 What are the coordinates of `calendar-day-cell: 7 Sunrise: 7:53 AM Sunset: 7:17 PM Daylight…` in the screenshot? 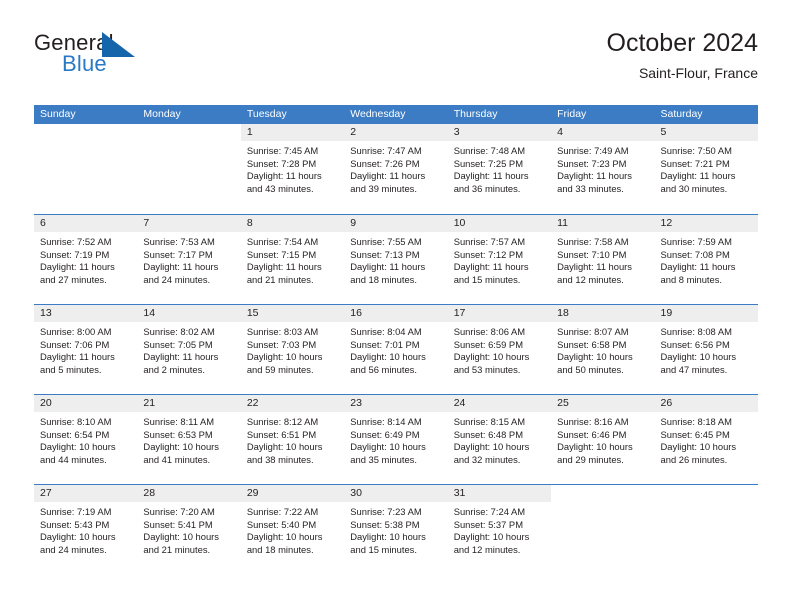 It's located at (189, 259).